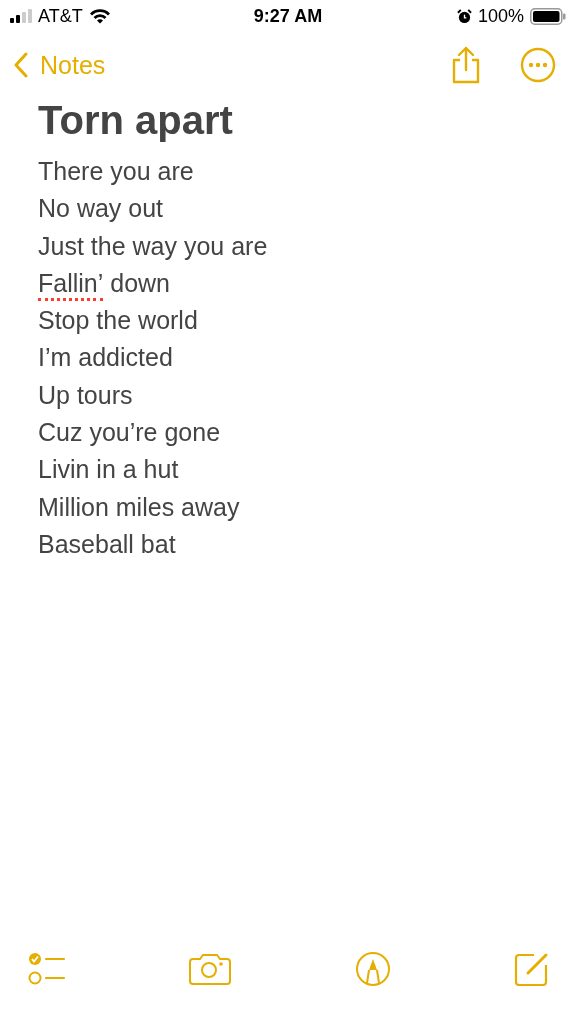 The height and width of the screenshot is (1024, 576). I want to click on checklist-icon, so click(47, 969).